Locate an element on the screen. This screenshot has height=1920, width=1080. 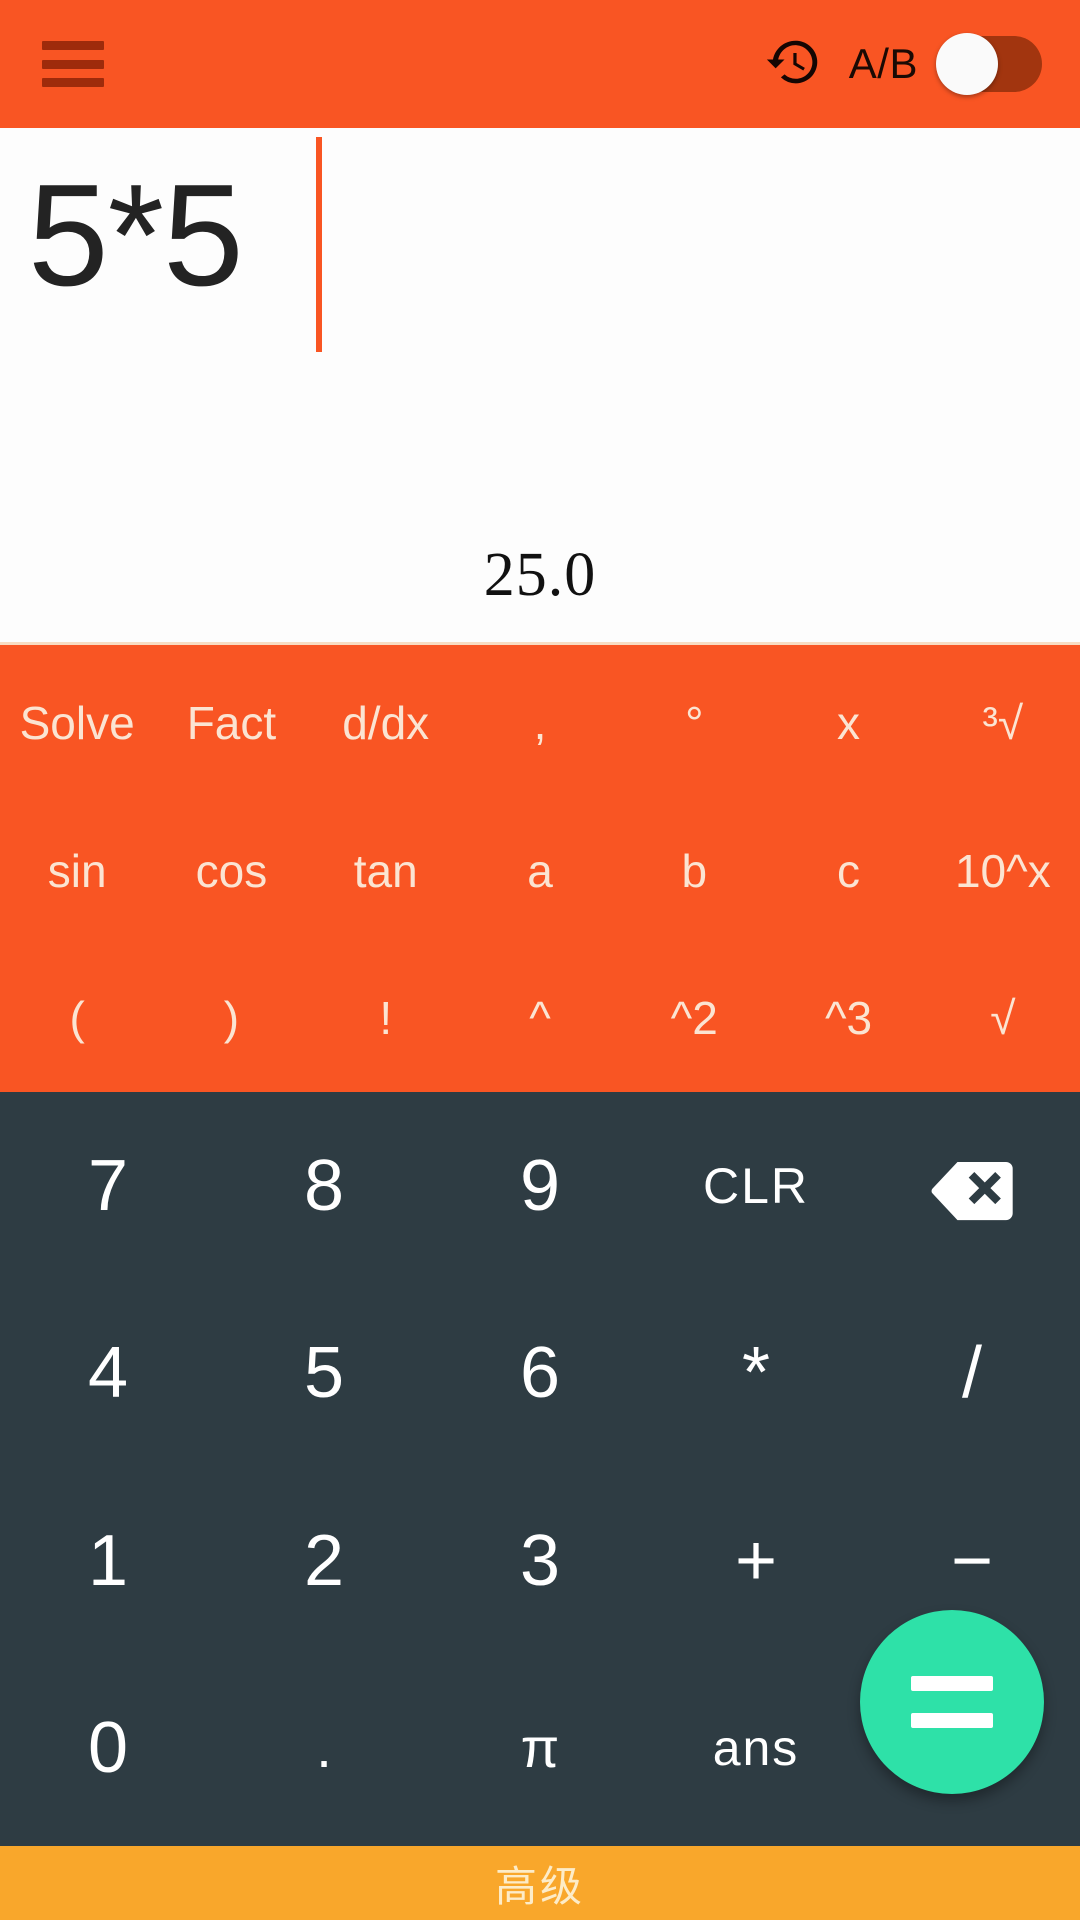
hamburger-menu-icon is located at coordinates (73, 64).